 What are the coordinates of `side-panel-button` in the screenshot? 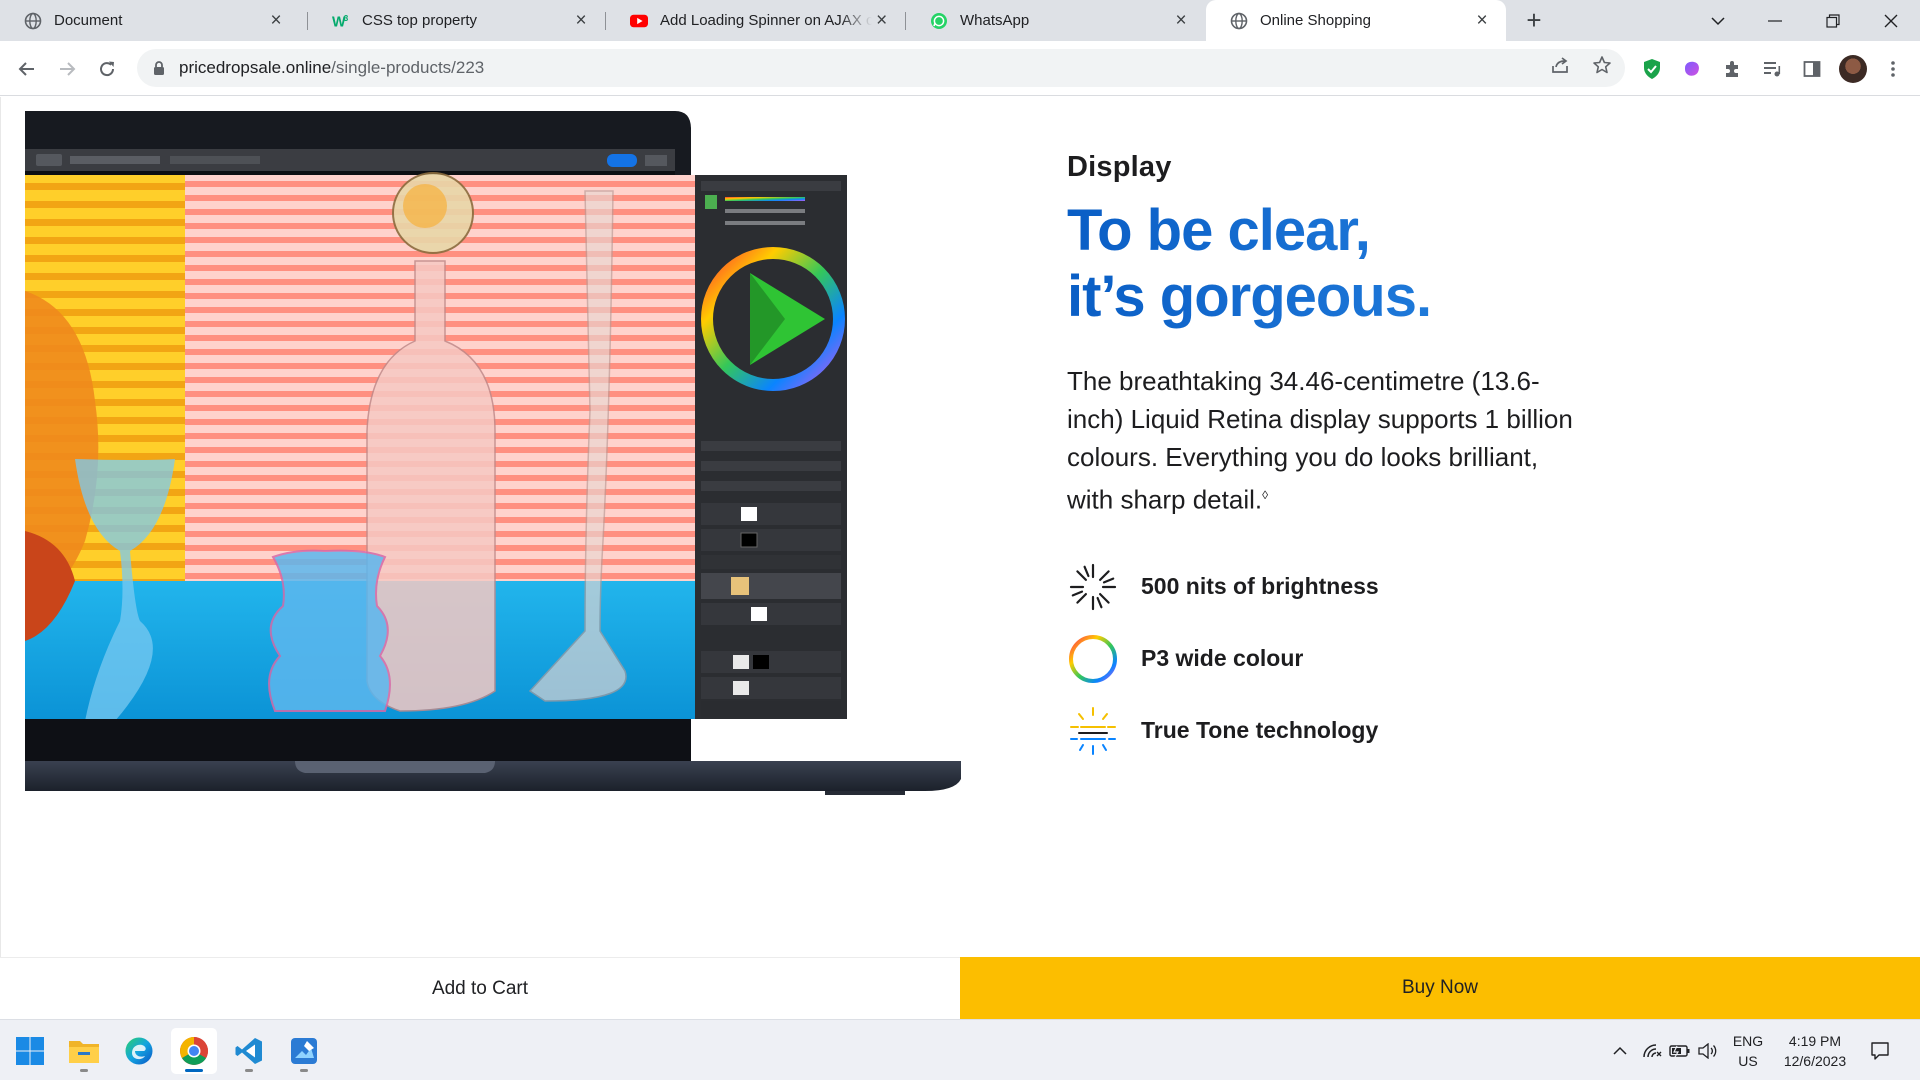 It's located at (1812, 69).